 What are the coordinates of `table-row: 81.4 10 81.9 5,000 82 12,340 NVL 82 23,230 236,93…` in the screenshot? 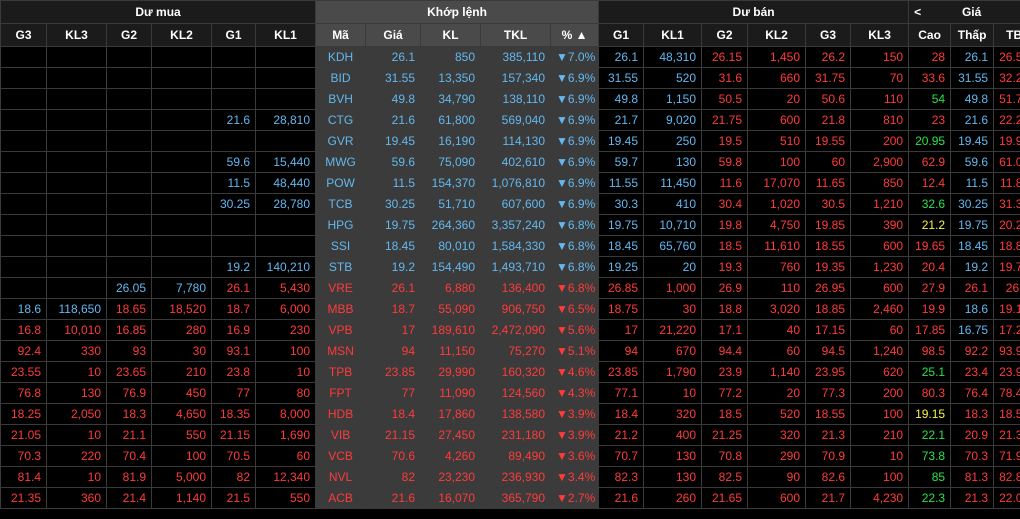 It's located at (510, 477).